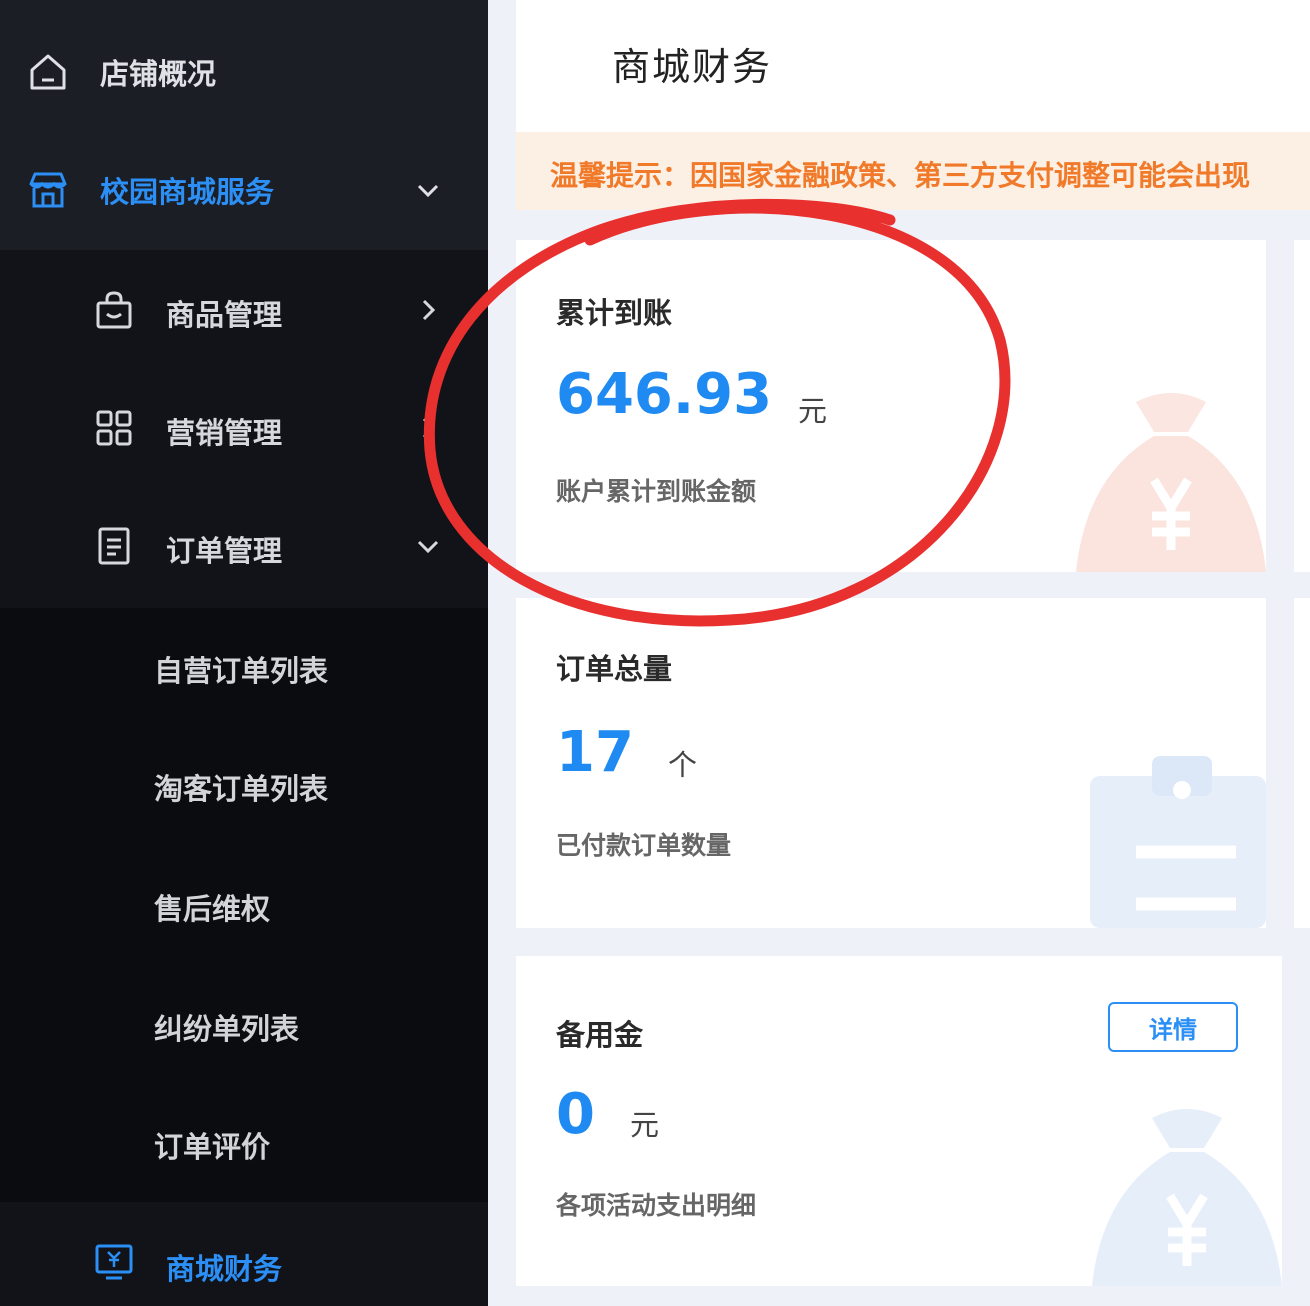 The height and width of the screenshot is (1306, 1310). I want to click on details-button: 详情, so click(1173, 1027).